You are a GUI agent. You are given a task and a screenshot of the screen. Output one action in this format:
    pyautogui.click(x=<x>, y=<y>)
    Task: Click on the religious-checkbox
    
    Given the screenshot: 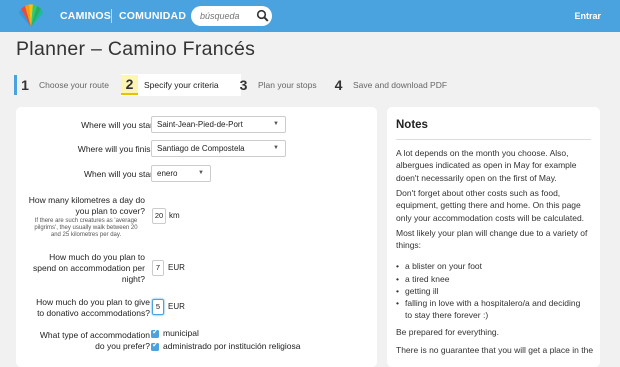 What is the action you would take?
    pyautogui.click(x=155, y=345)
    